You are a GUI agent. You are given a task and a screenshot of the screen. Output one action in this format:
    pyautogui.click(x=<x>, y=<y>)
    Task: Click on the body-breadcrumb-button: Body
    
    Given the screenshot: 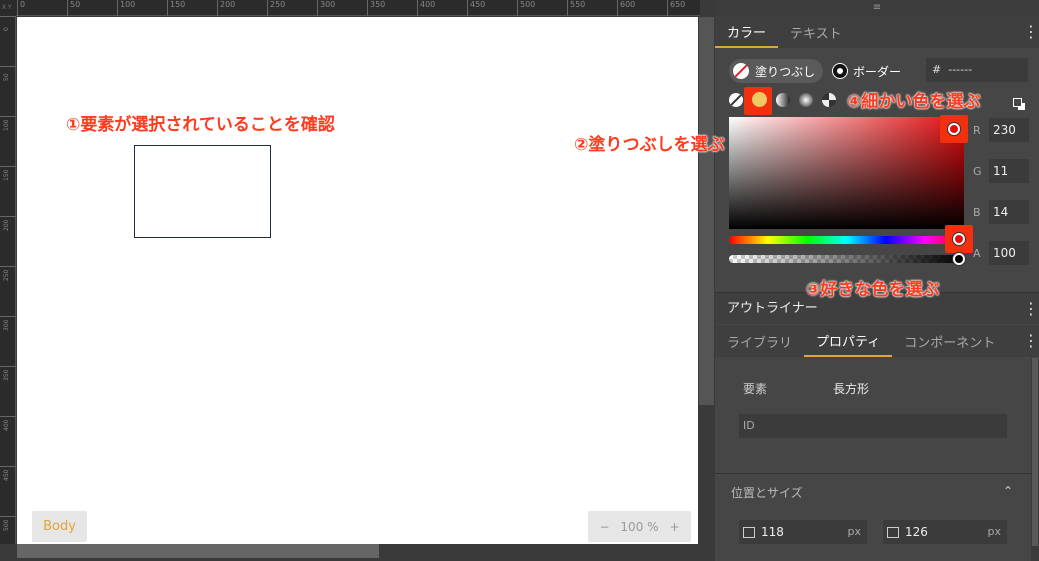 What is the action you would take?
    pyautogui.click(x=59, y=526)
    